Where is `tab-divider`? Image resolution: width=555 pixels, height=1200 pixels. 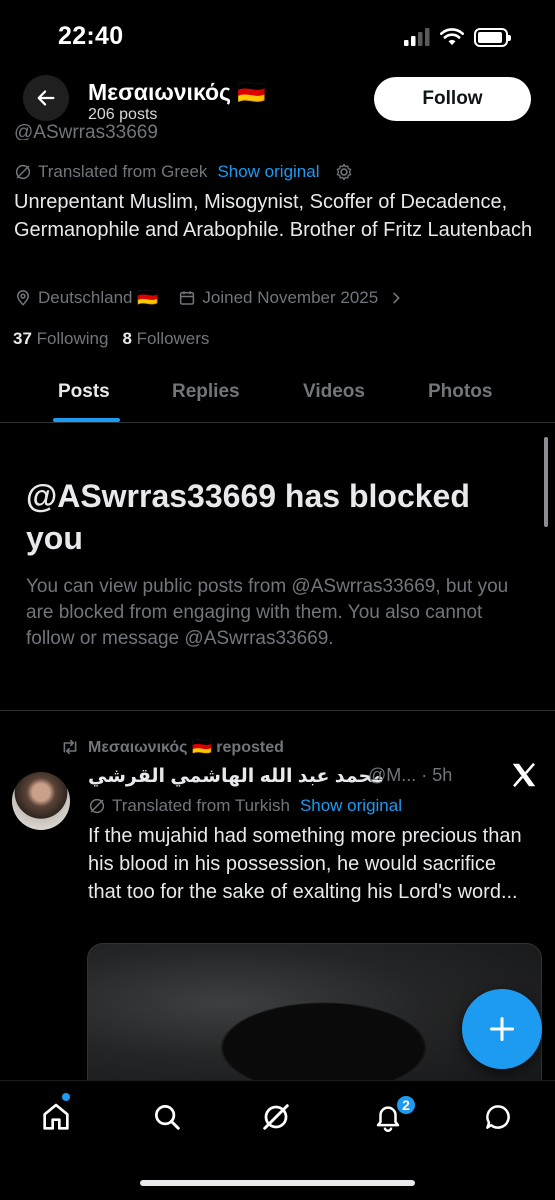
tab-divider is located at coordinates (277, 422).